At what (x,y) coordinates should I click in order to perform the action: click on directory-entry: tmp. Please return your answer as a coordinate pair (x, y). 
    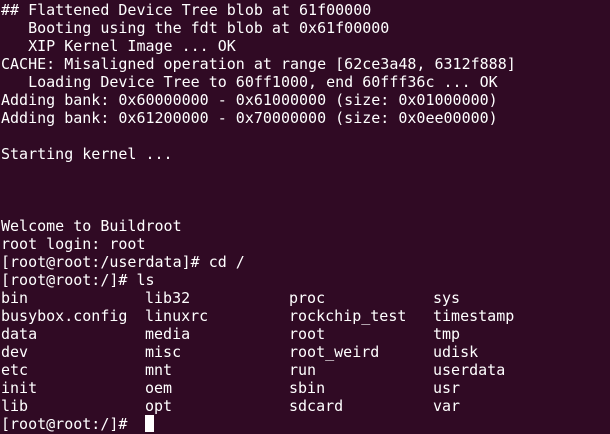
    Looking at the image, I should click on (447, 334).